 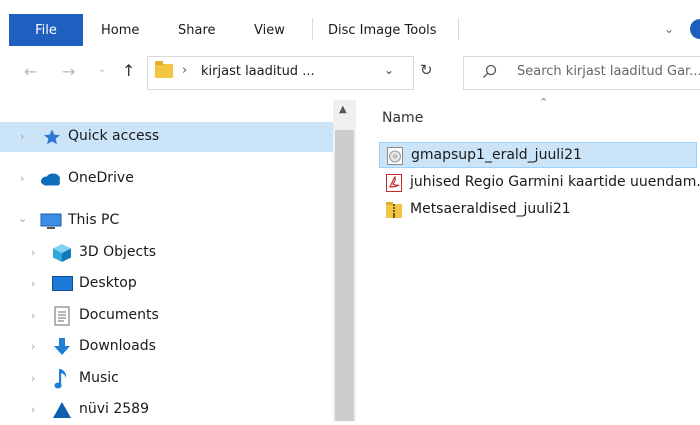 What do you see at coordinates (114, 409) in the screenshot?
I see `sidebar-item-label: nüvi 2589` at bounding box center [114, 409].